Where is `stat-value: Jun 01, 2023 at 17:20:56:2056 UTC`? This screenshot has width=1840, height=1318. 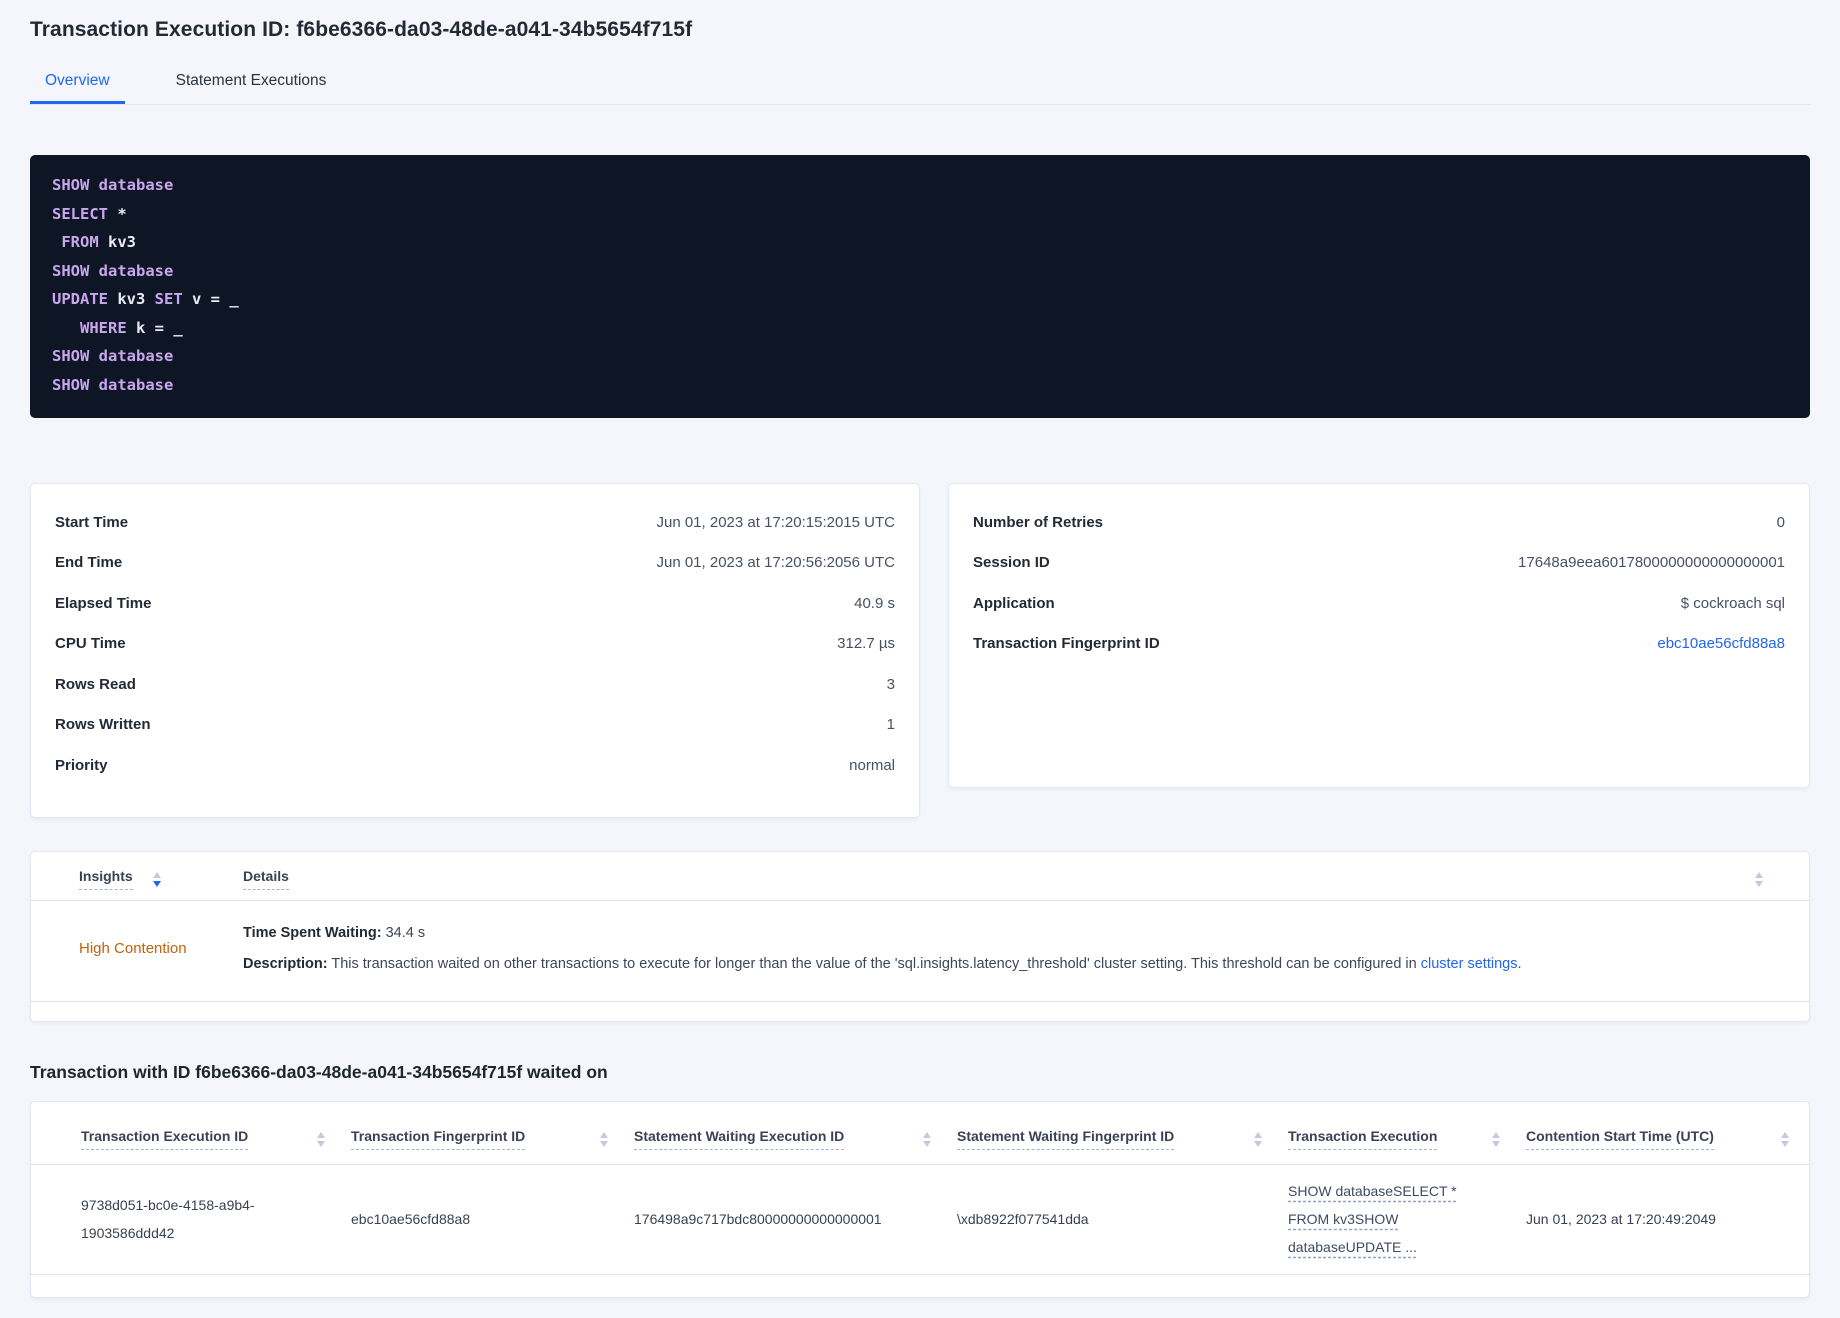
stat-value: Jun 01, 2023 at 17:20:56:2056 UTC is located at coordinates (775, 563).